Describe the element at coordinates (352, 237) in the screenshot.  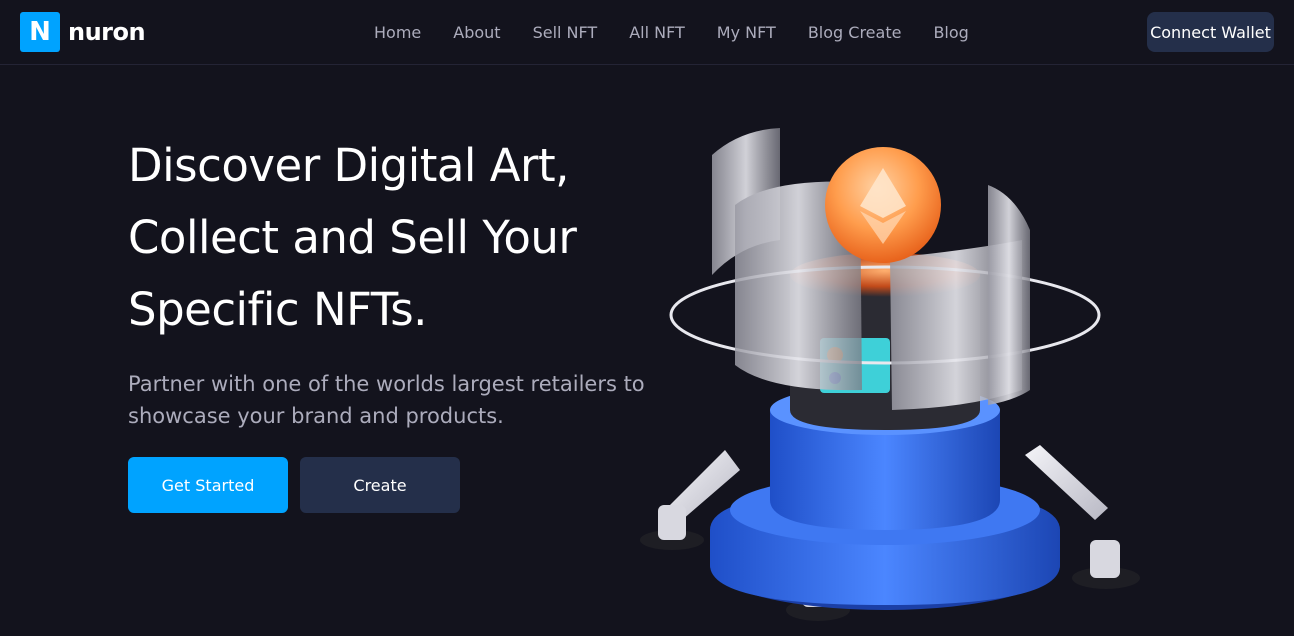
I see `hero-title-line-2: Collect and Sell Your` at that location.